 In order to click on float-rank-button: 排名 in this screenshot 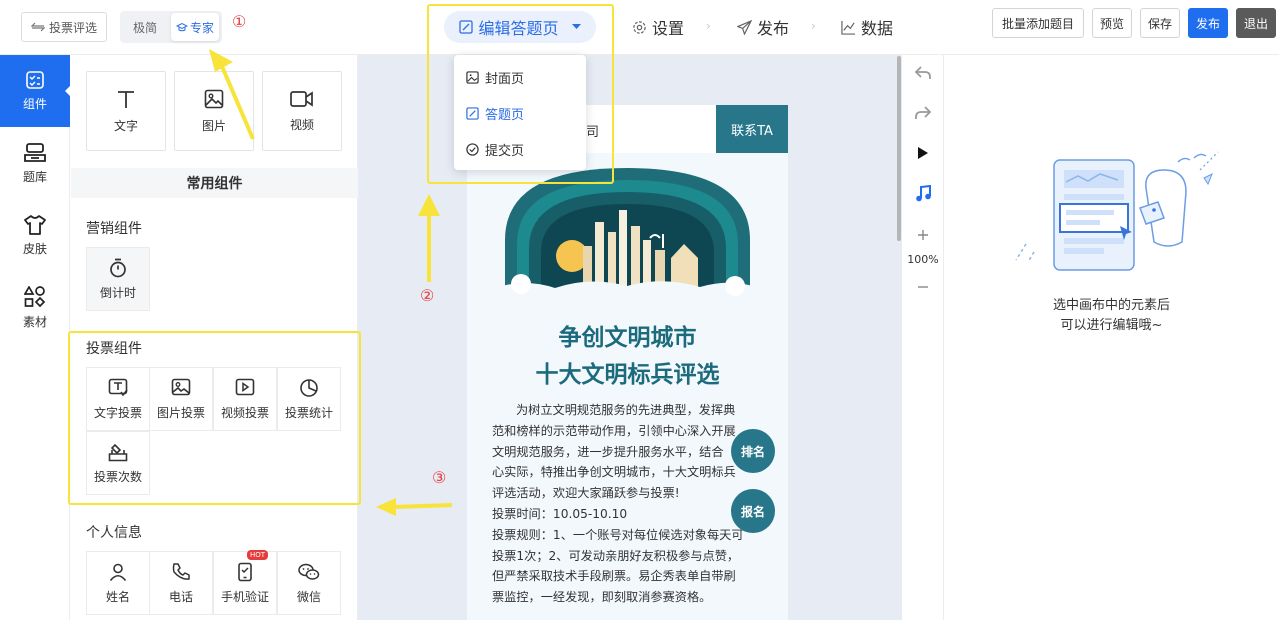, I will do `click(753, 451)`.